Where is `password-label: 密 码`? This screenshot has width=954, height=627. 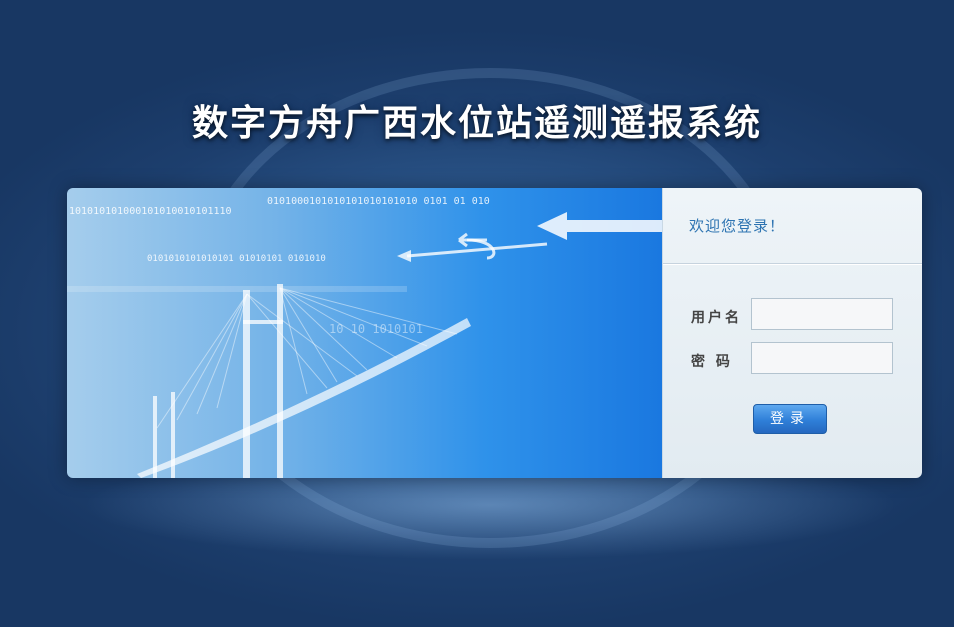 password-label: 密 码 is located at coordinates (712, 362).